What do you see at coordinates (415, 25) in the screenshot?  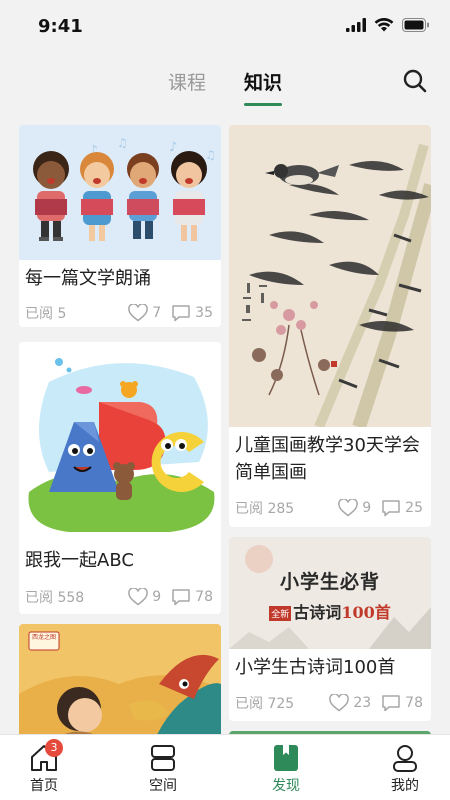 I see `battery-icon` at bounding box center [415, 25].